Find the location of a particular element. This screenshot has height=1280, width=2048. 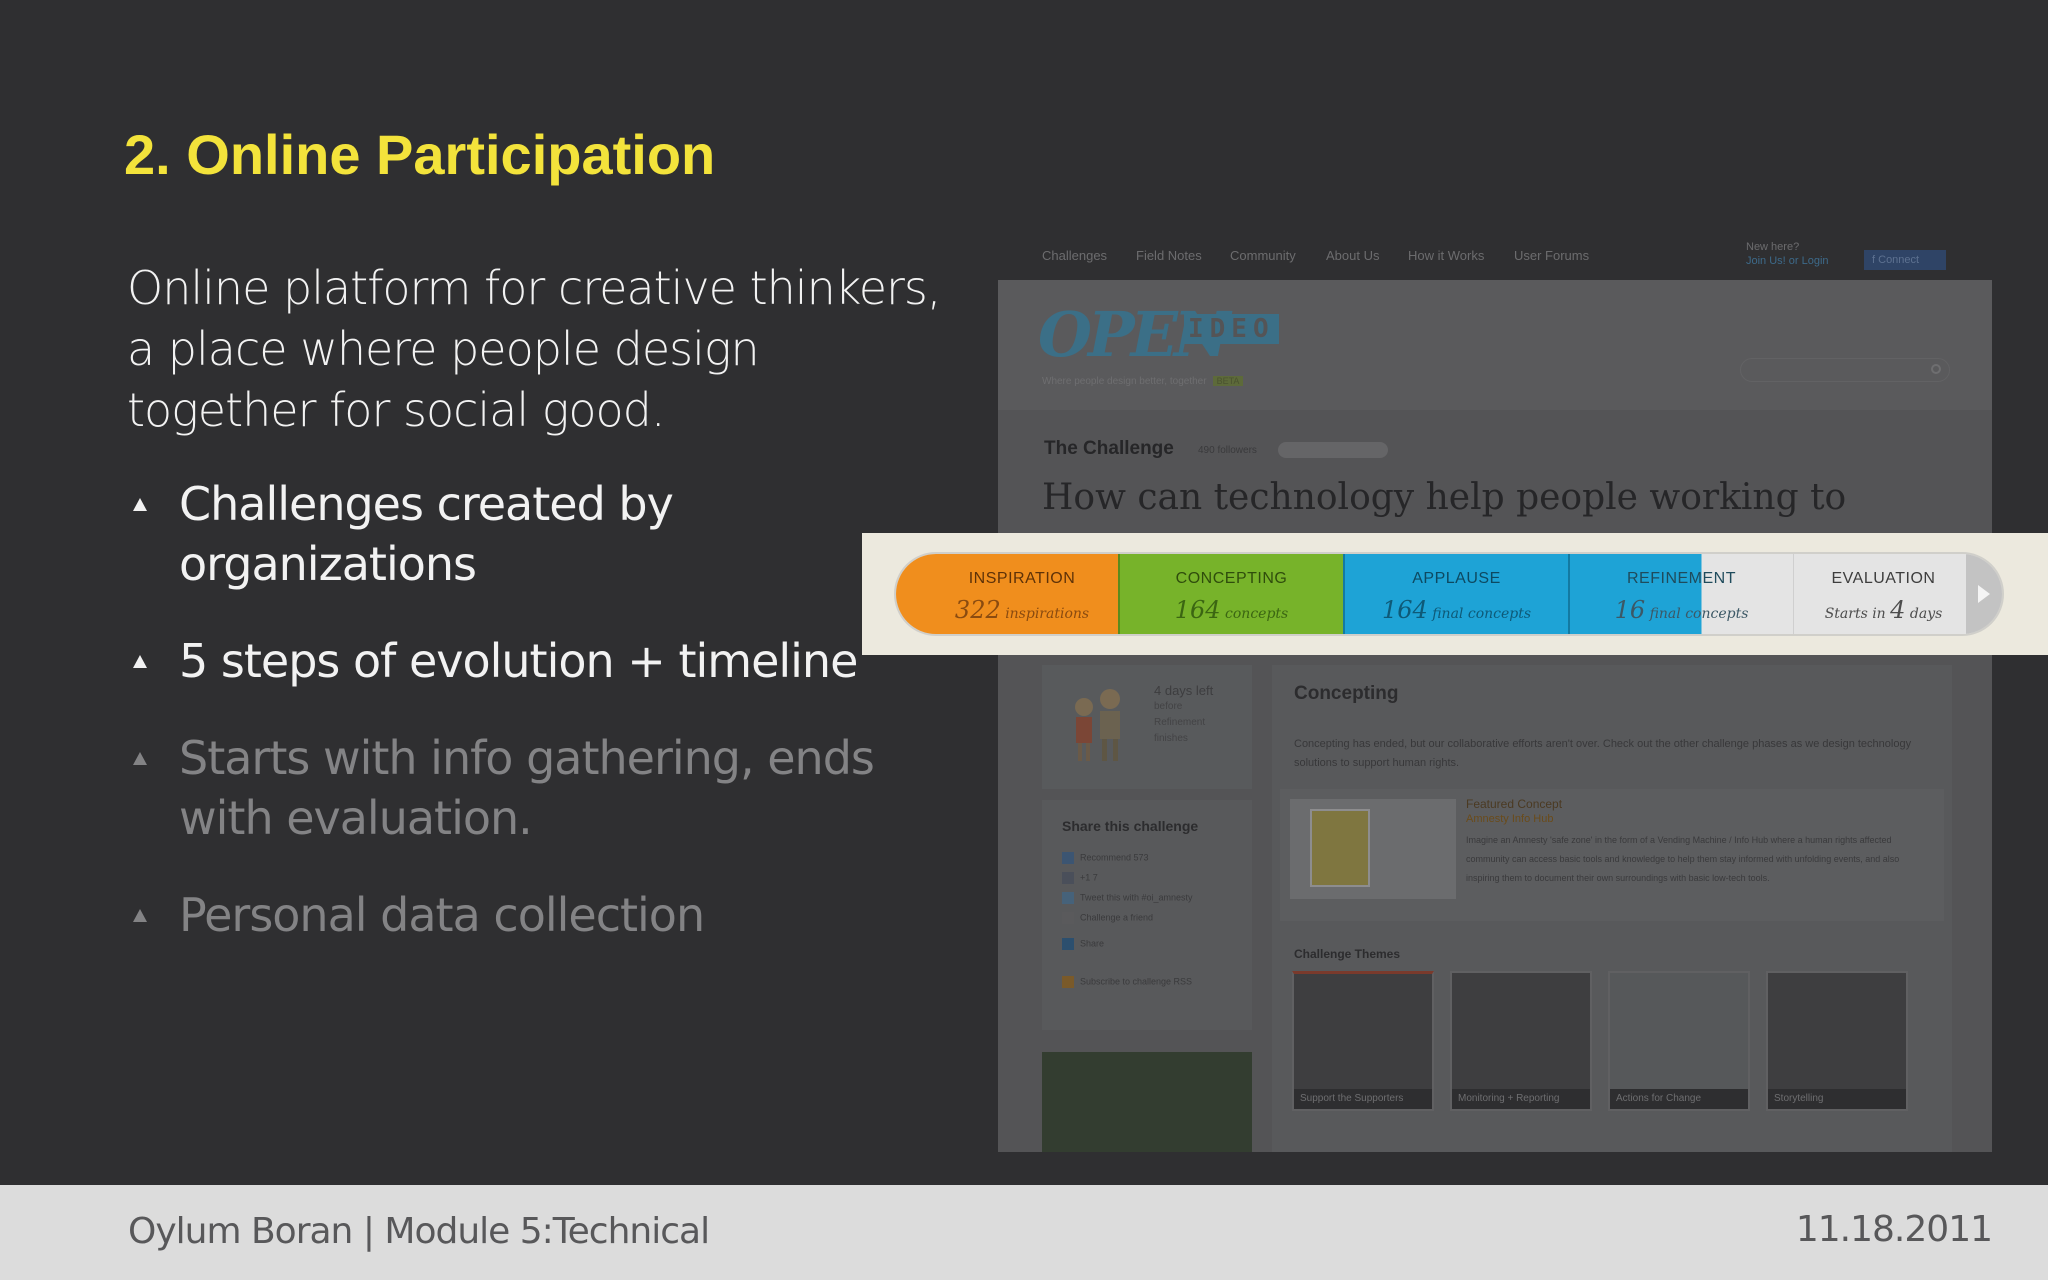

nav-link: User Forums is located at coordinates (1551, 255).